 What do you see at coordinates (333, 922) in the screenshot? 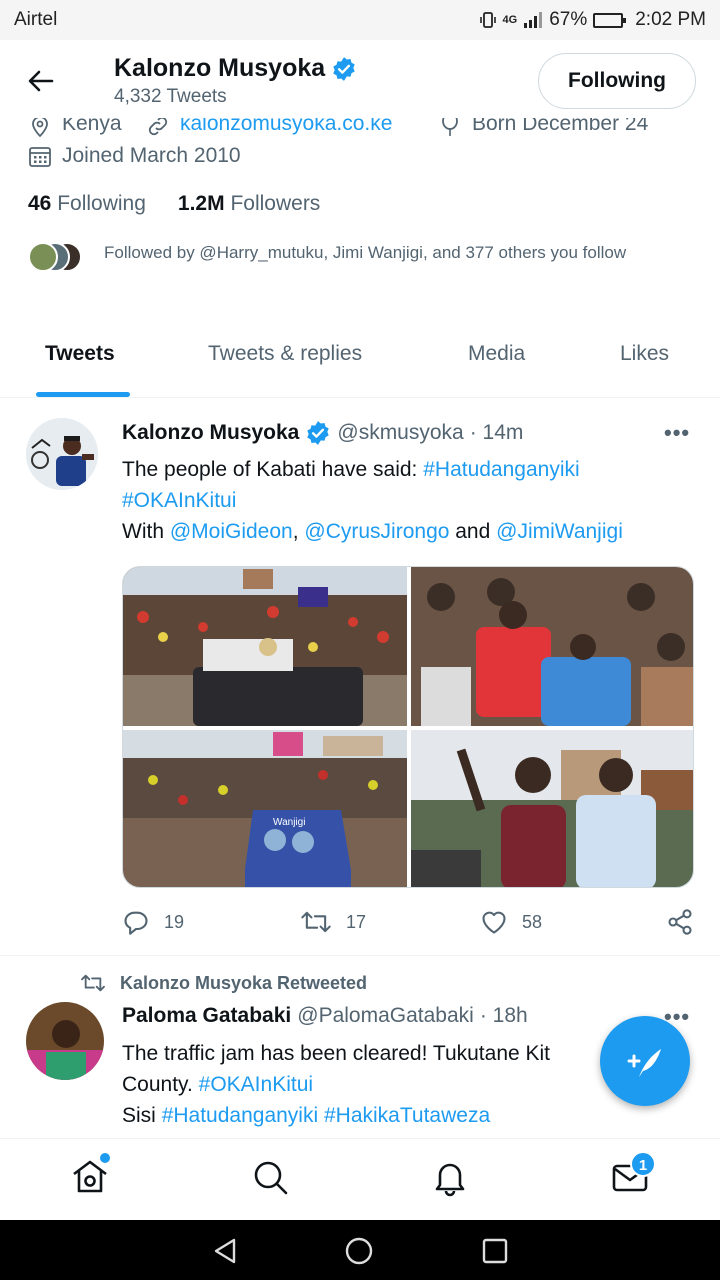
I see `retweet-button: 17` at bounding box center [333, 922].